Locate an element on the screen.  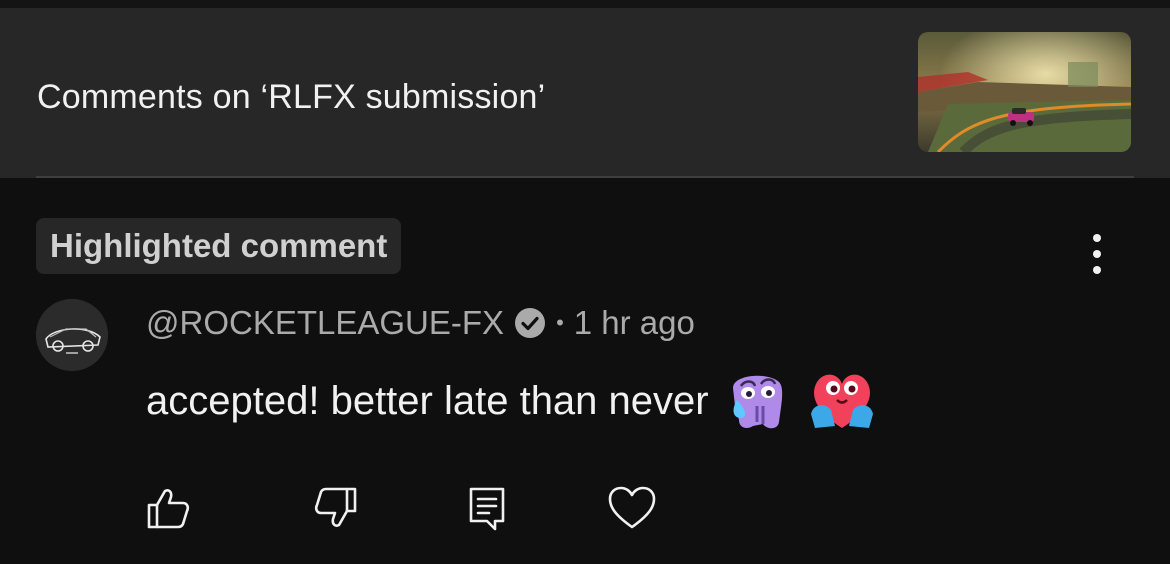
crying-face-emoji is located at coordinates (757, 402).